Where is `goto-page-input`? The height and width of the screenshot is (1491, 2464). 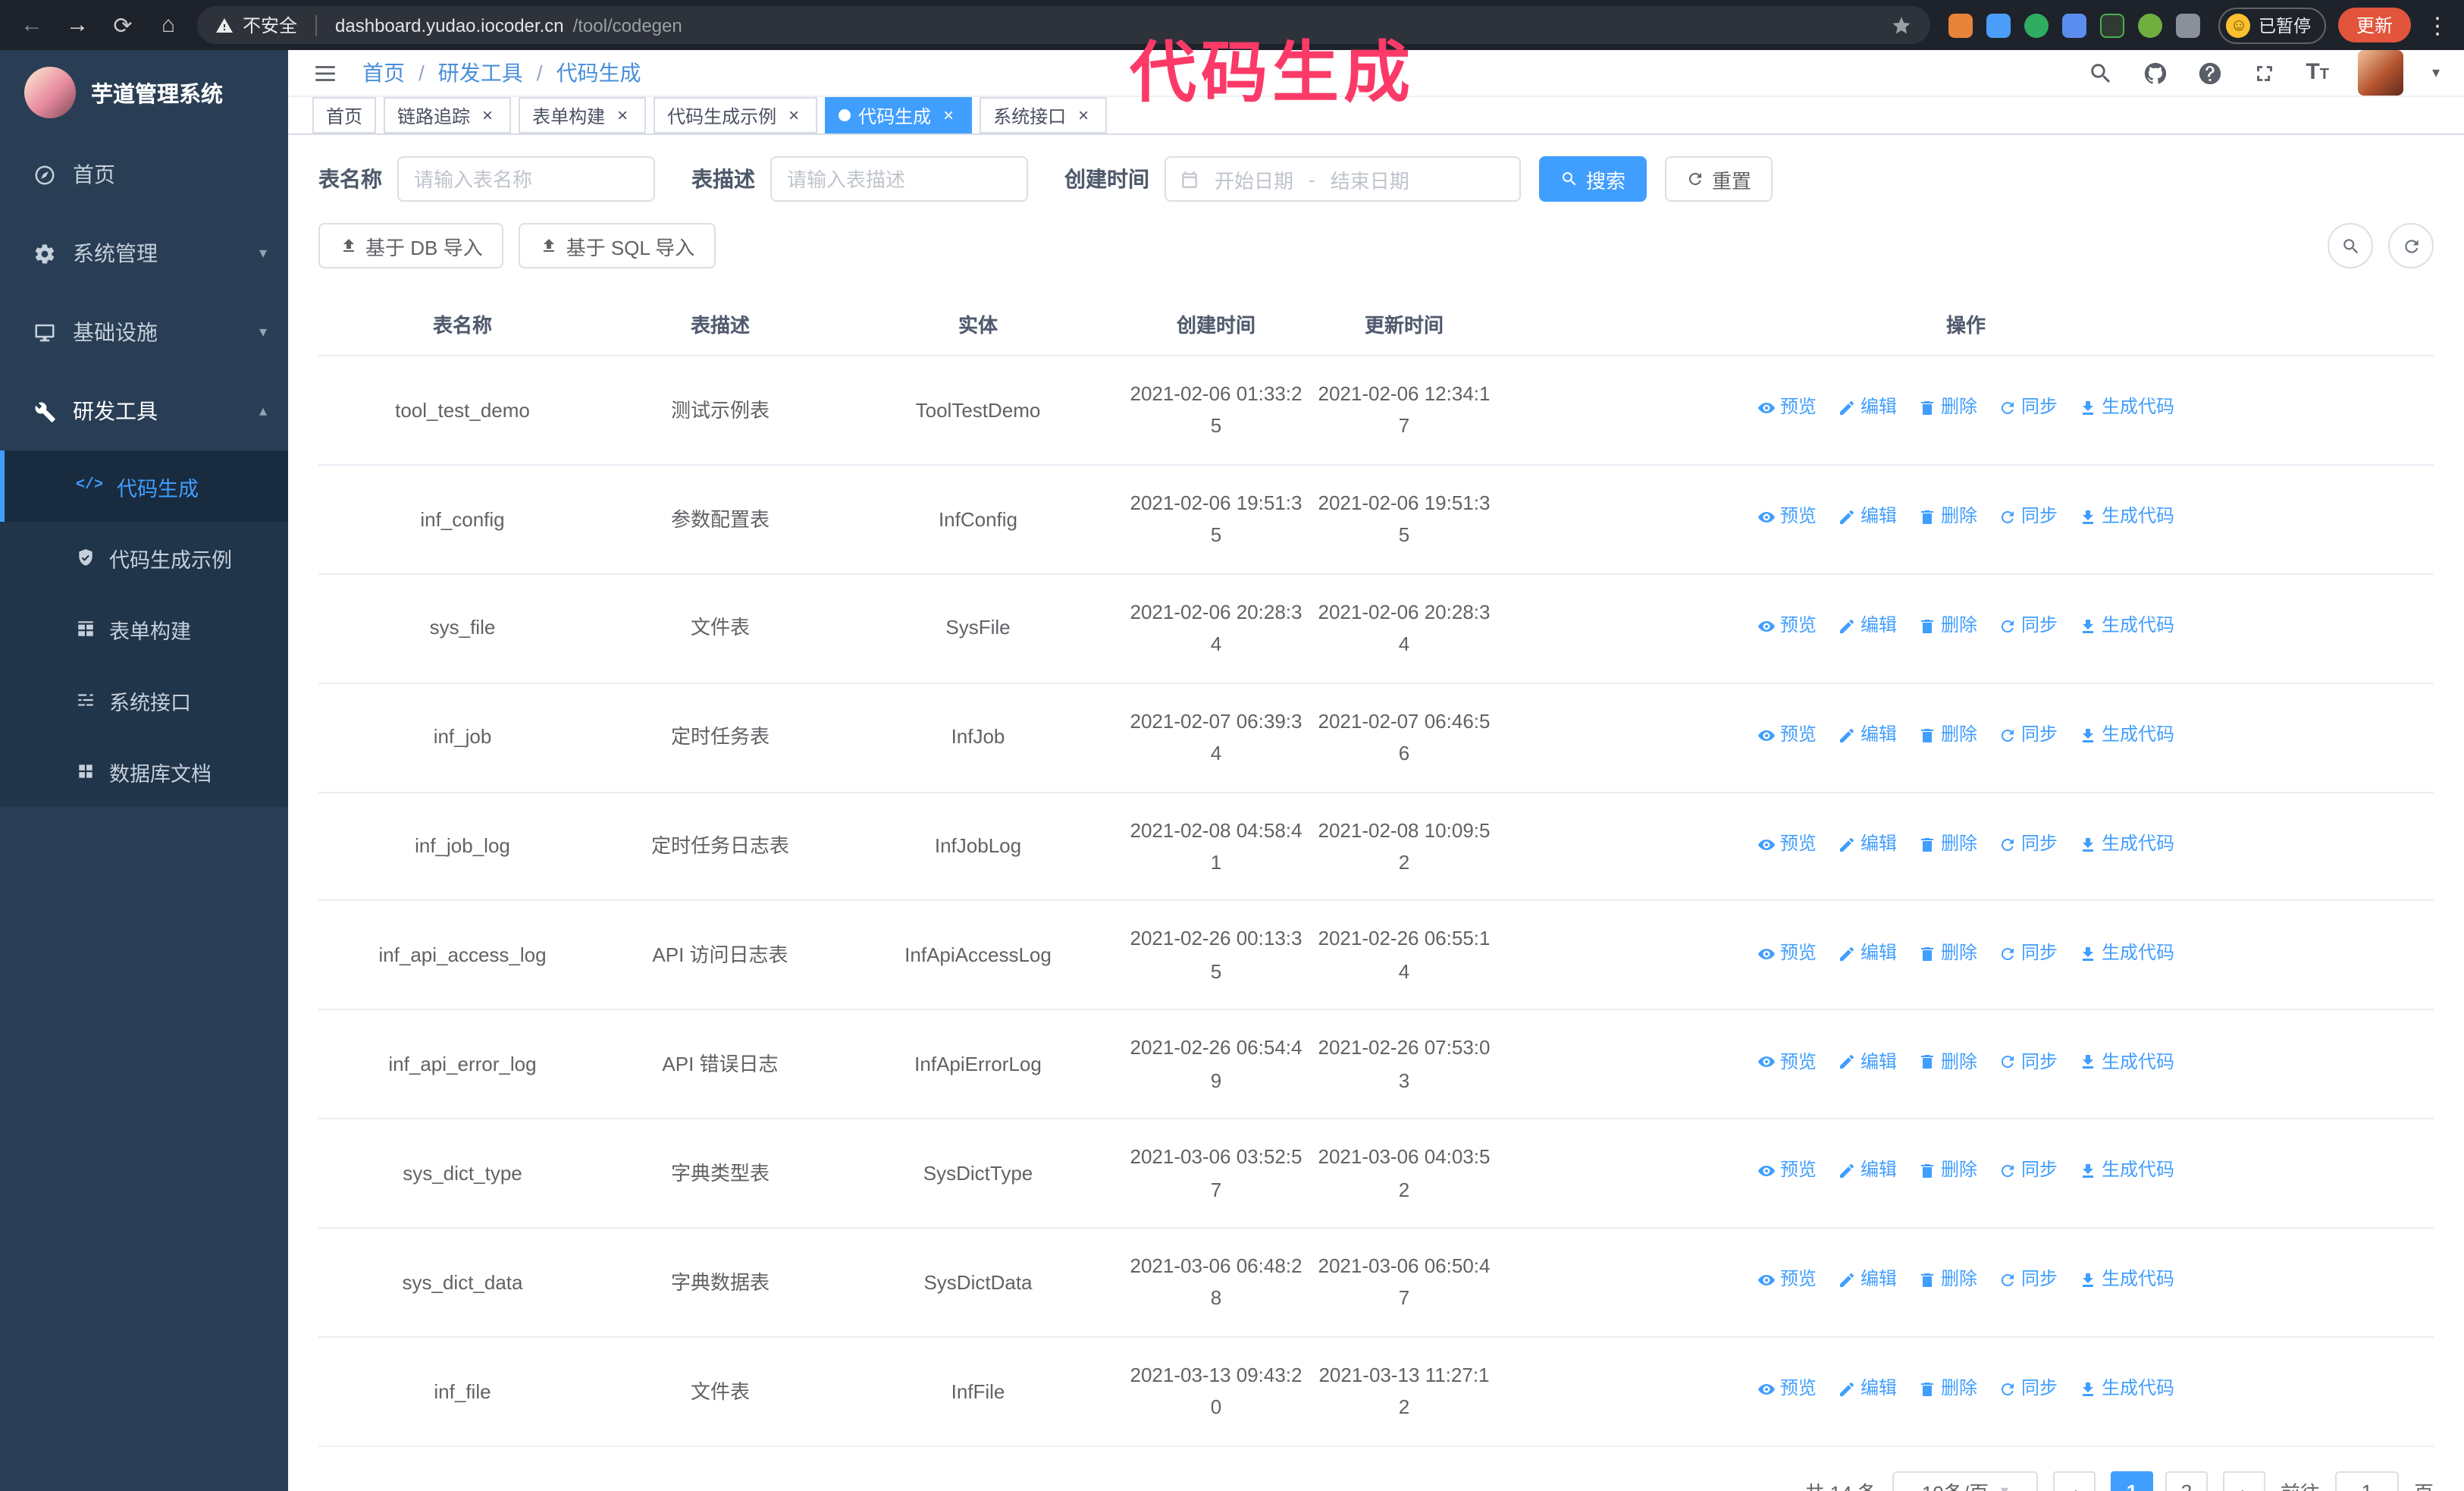 goto-page-input is located at coordinates (2367, 1481).